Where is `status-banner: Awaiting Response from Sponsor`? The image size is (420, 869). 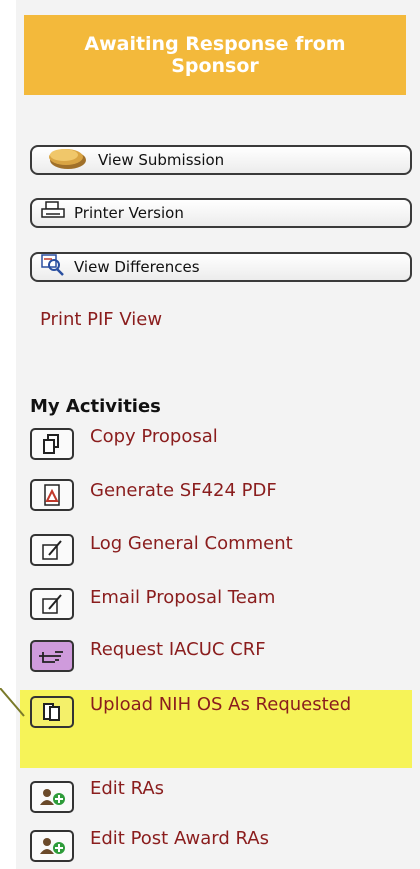 status-banner: Awaiting Response from Sponsor is located at coordinates (215, 55).